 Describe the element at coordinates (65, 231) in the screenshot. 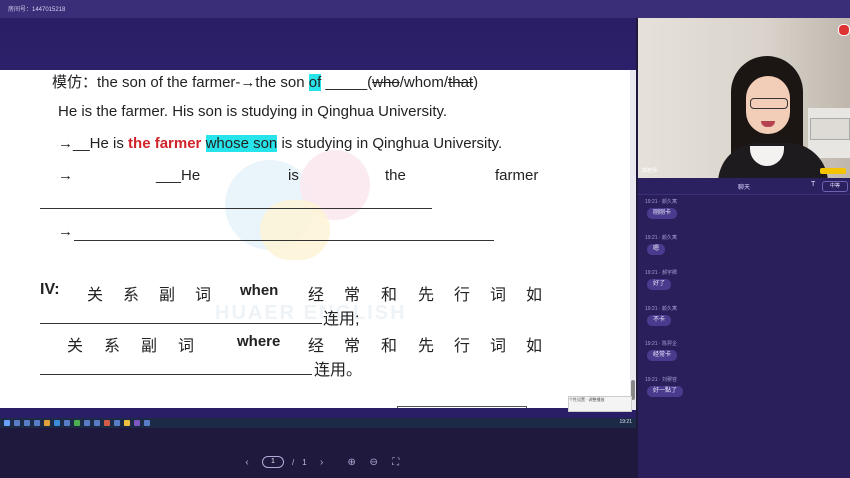

I see `line5-arrow: →` at that location.